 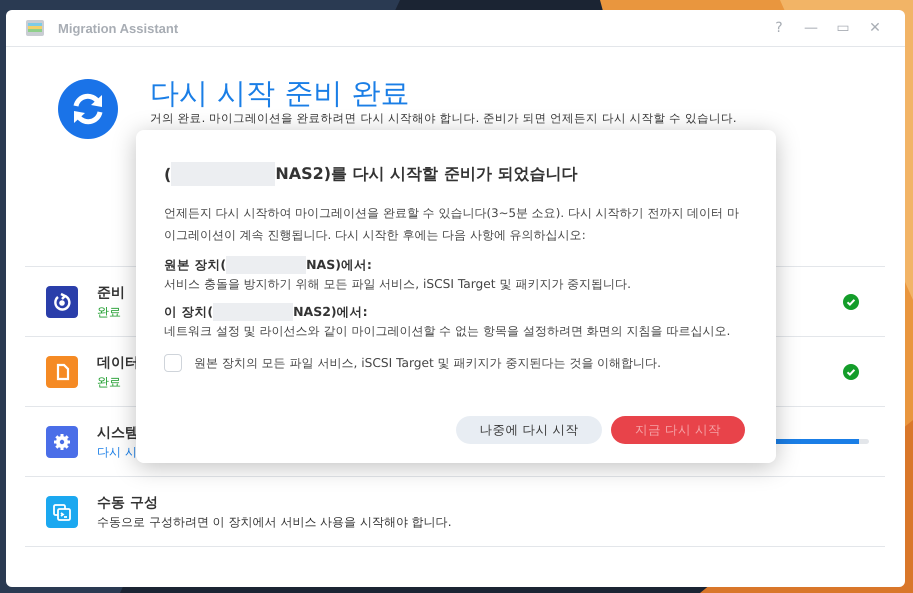 I want to click on section-heading: NAS)에서:, so click(x=339, y=265).